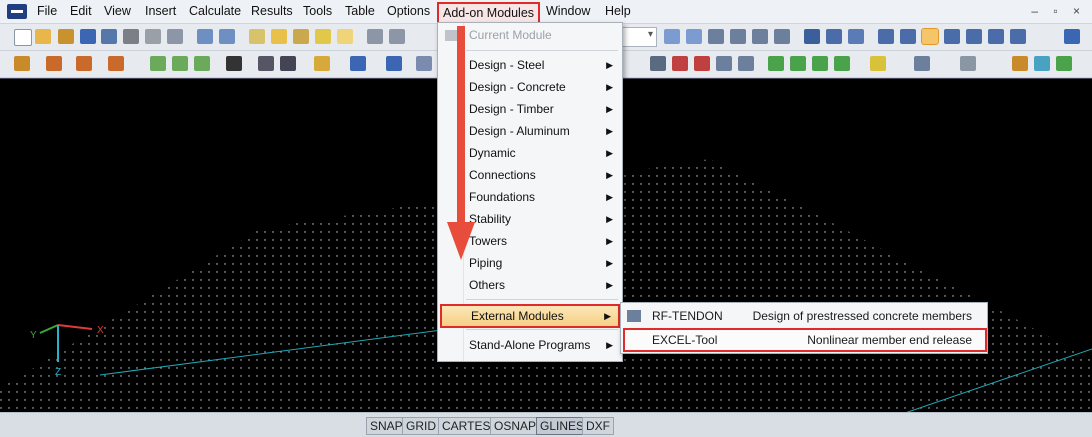  What do you see at coordinates (716, 36) in the screenshot?
I see `show-values-icon` at bounding box center [716, 36].